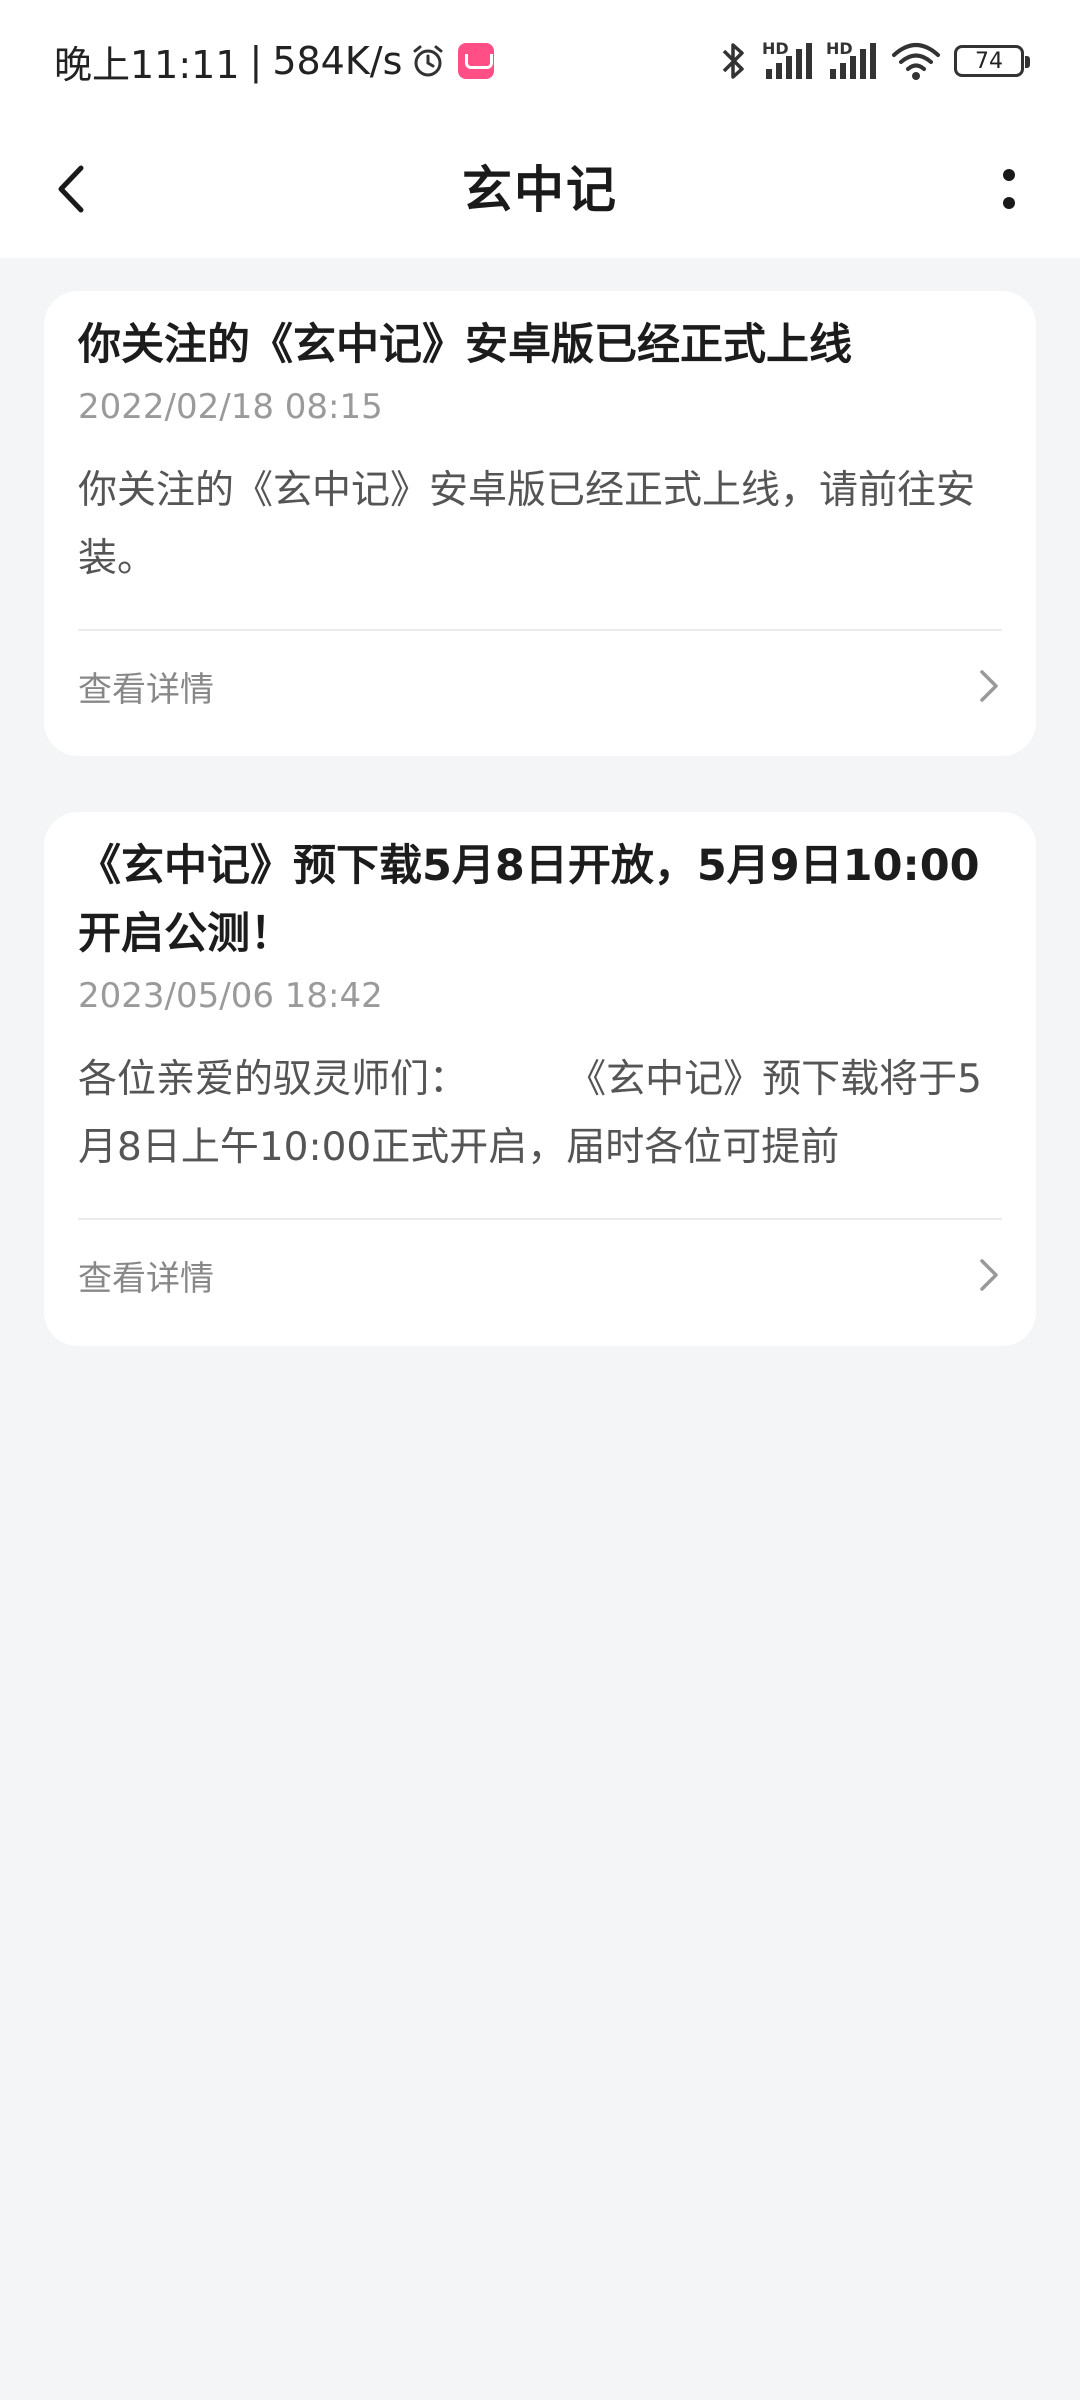 The width and height of the screenshot is (1080, 2400). I want to click on more-vertical-icon, so click(1009, 189).